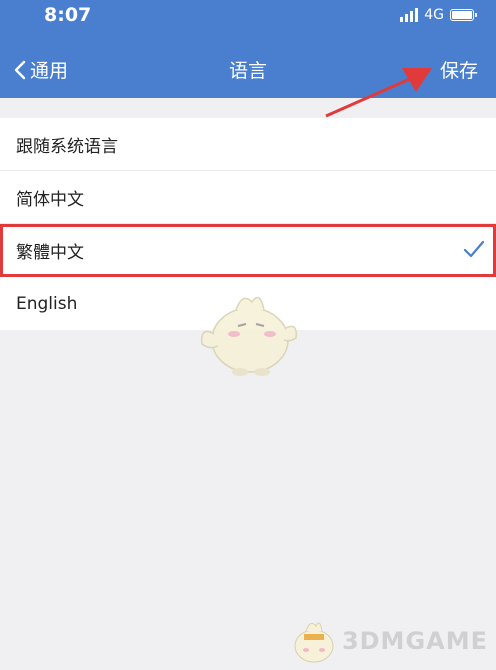 The width and height of the screenshot is (496, 670). What do you see at coordinates (463, 15) in the screenshot?
I see `battery-icon` at bounding box center [463, 15].